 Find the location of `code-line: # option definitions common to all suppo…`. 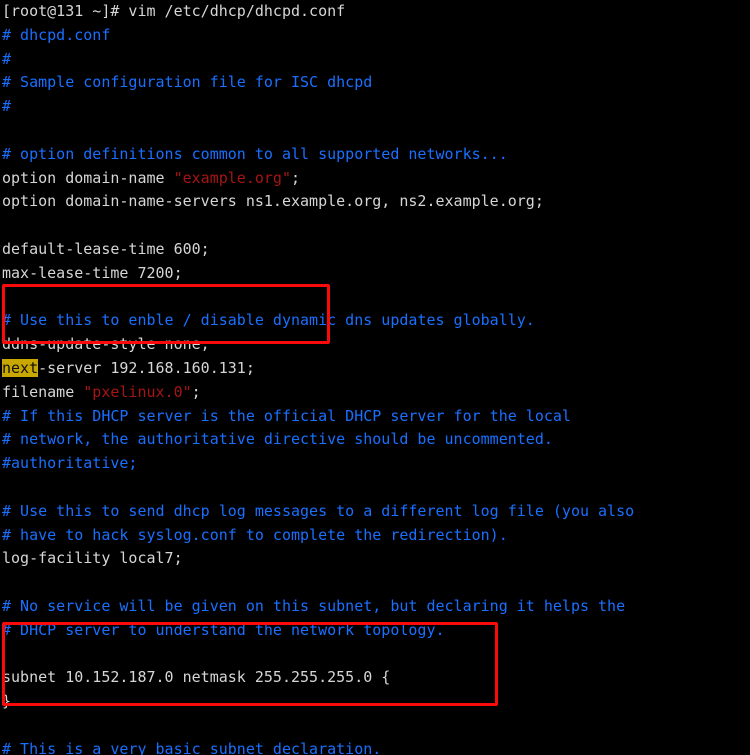

code-line: # option definitions common to all suppo… is located at coordinates (255, 153).